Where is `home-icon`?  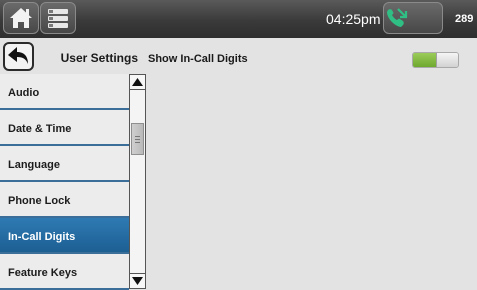 home-icon is located at coordinates (21, 18).